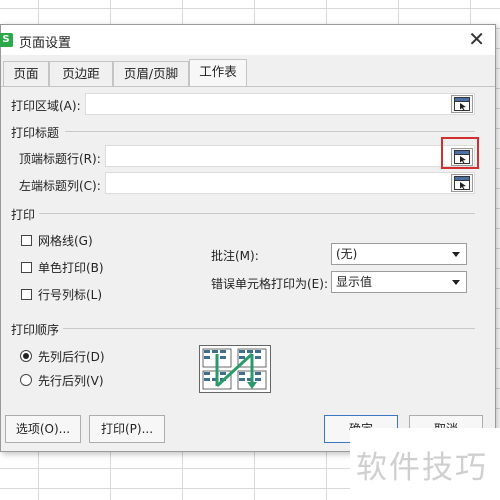 The image size is (500, 500). I want to click on close-icon: ✕, so click(476, 39).